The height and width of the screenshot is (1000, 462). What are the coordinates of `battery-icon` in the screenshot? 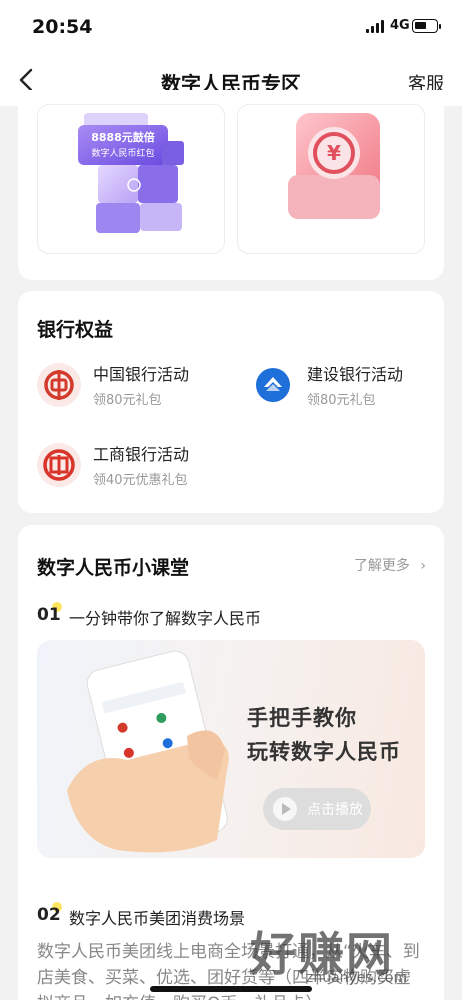 It's located at (426, 26).